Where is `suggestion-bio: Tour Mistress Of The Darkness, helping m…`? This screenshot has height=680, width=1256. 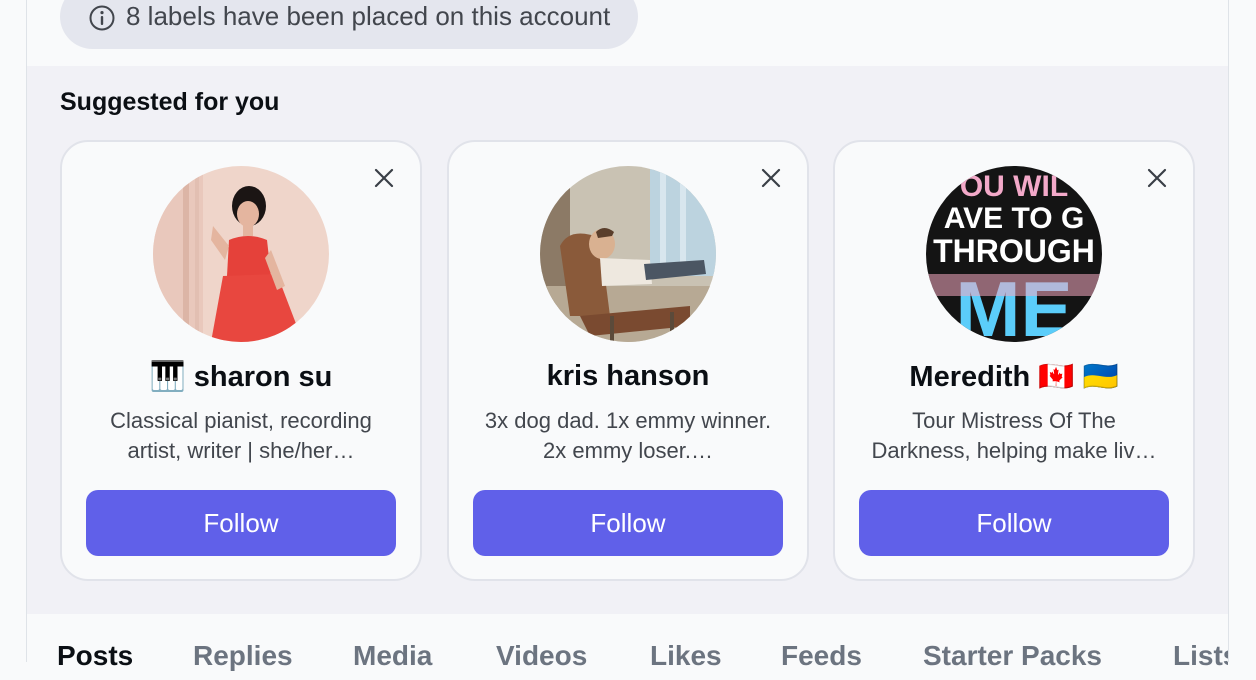 suggestion-bio: Tour Mistress Of The Darkness, helping m… is located at coordinates (1014, 435).